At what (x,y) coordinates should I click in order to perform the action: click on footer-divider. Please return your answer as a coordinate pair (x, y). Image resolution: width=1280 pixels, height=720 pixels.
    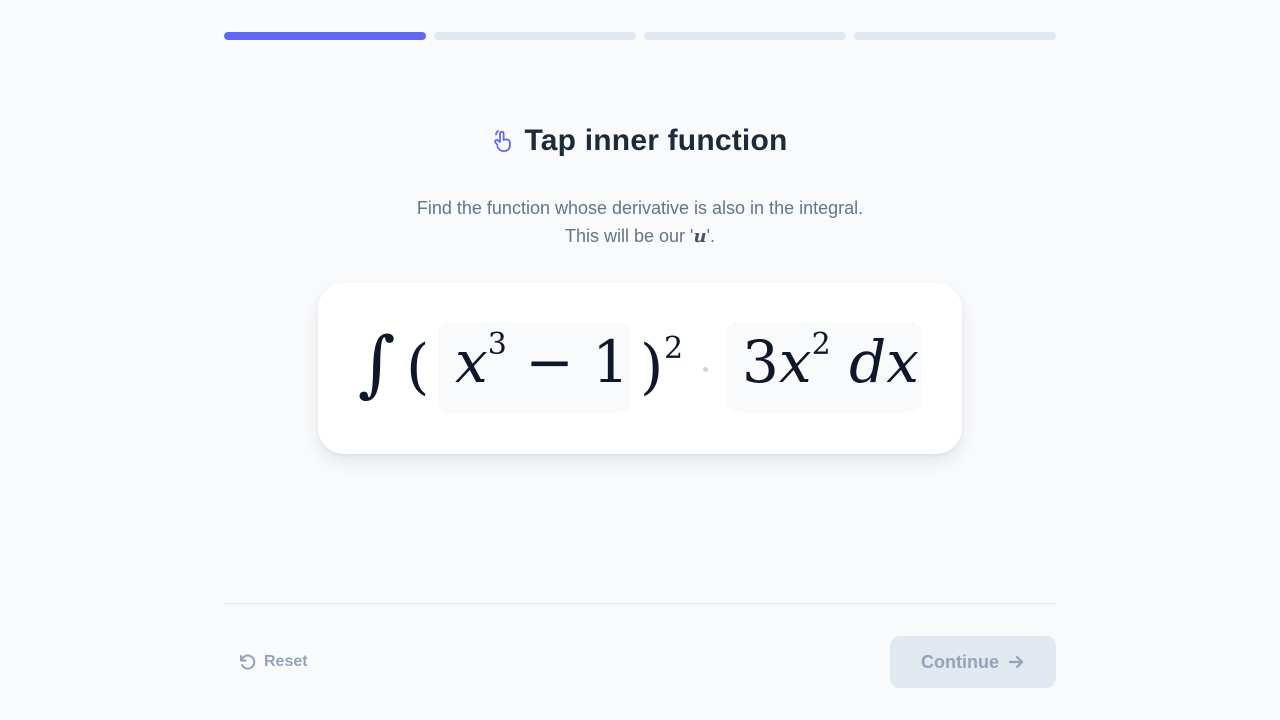
    Looking at the image, I should click on (640, 603).